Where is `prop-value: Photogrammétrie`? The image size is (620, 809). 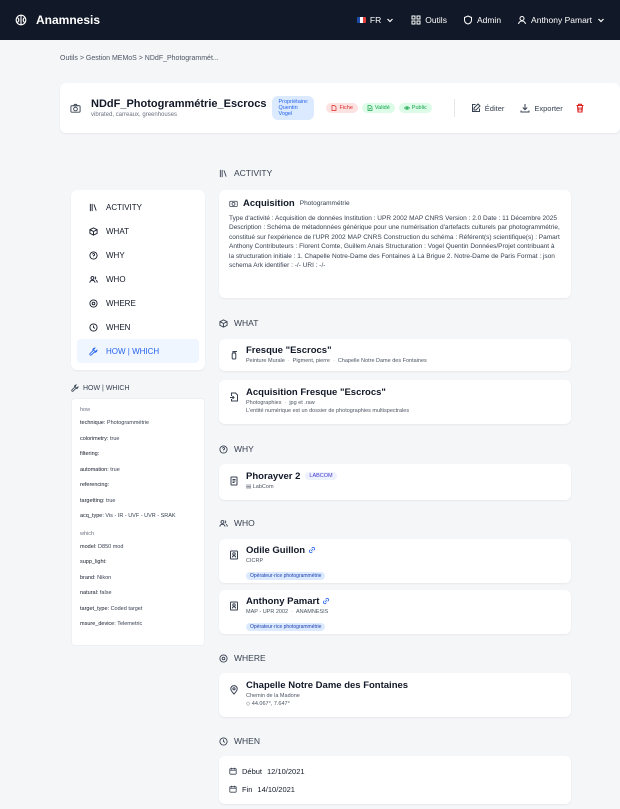 prop-value: Photogrammétrie is located at coordinates (128, 423).